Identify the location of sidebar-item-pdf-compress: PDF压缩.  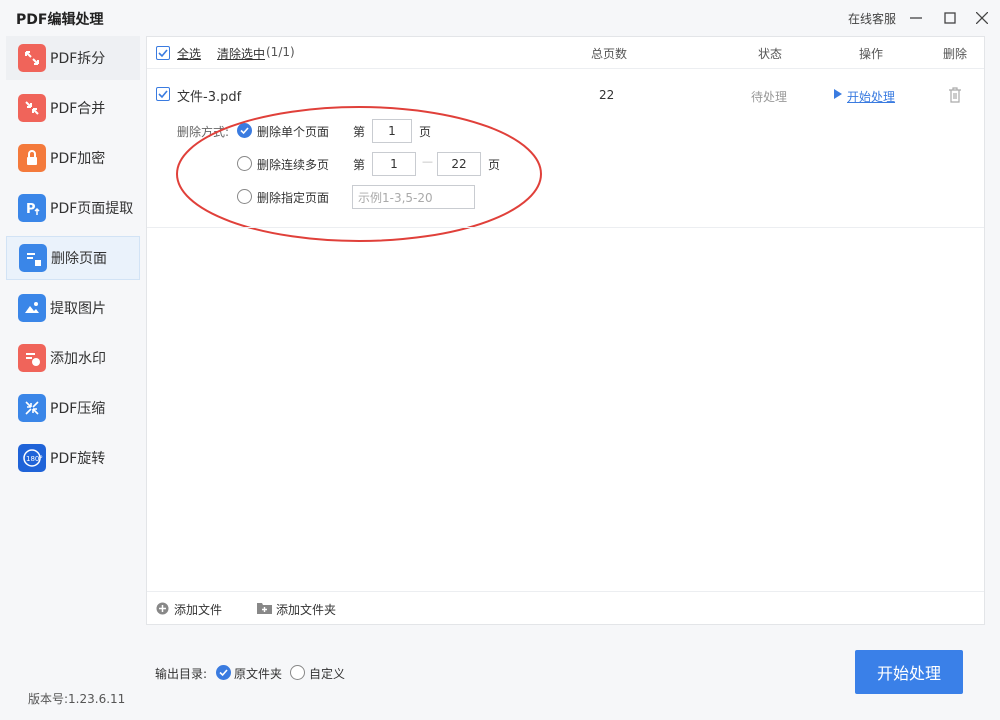
(73, 408).